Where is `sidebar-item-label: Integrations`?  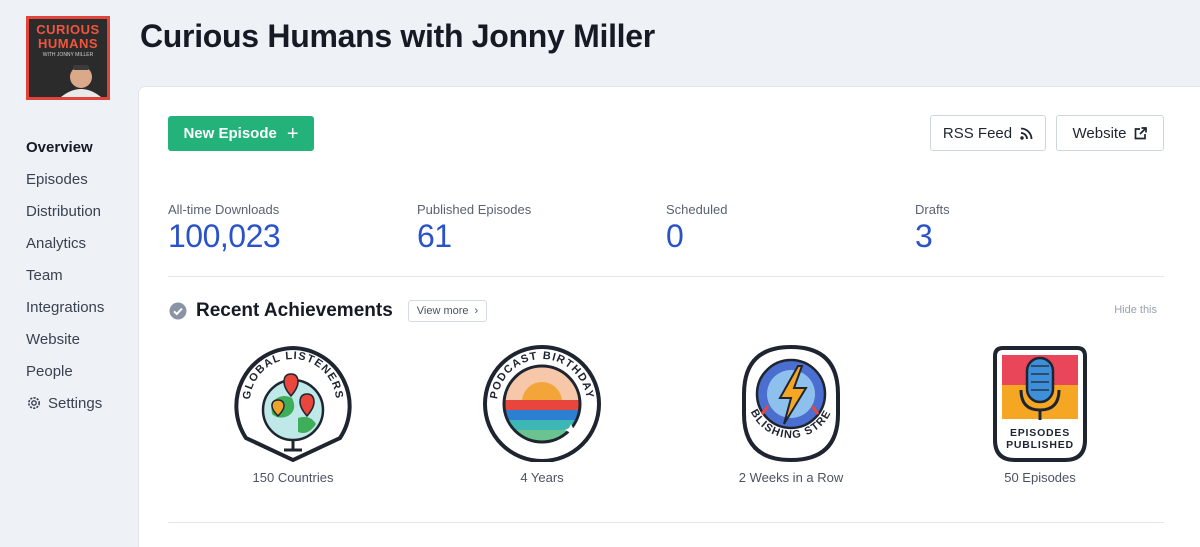 sidebar-item-label: Integrations is located at coordinates (65, 307).